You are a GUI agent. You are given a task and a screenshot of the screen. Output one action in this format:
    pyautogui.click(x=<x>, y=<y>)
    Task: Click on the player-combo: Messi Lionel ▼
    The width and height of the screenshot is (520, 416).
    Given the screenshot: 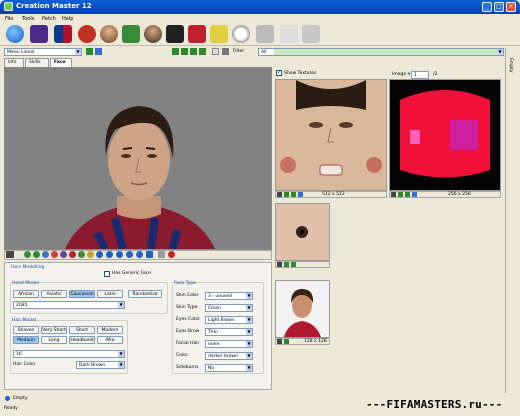 What is the action you would take?
    pyautogui.click(x=43, y=52)
    